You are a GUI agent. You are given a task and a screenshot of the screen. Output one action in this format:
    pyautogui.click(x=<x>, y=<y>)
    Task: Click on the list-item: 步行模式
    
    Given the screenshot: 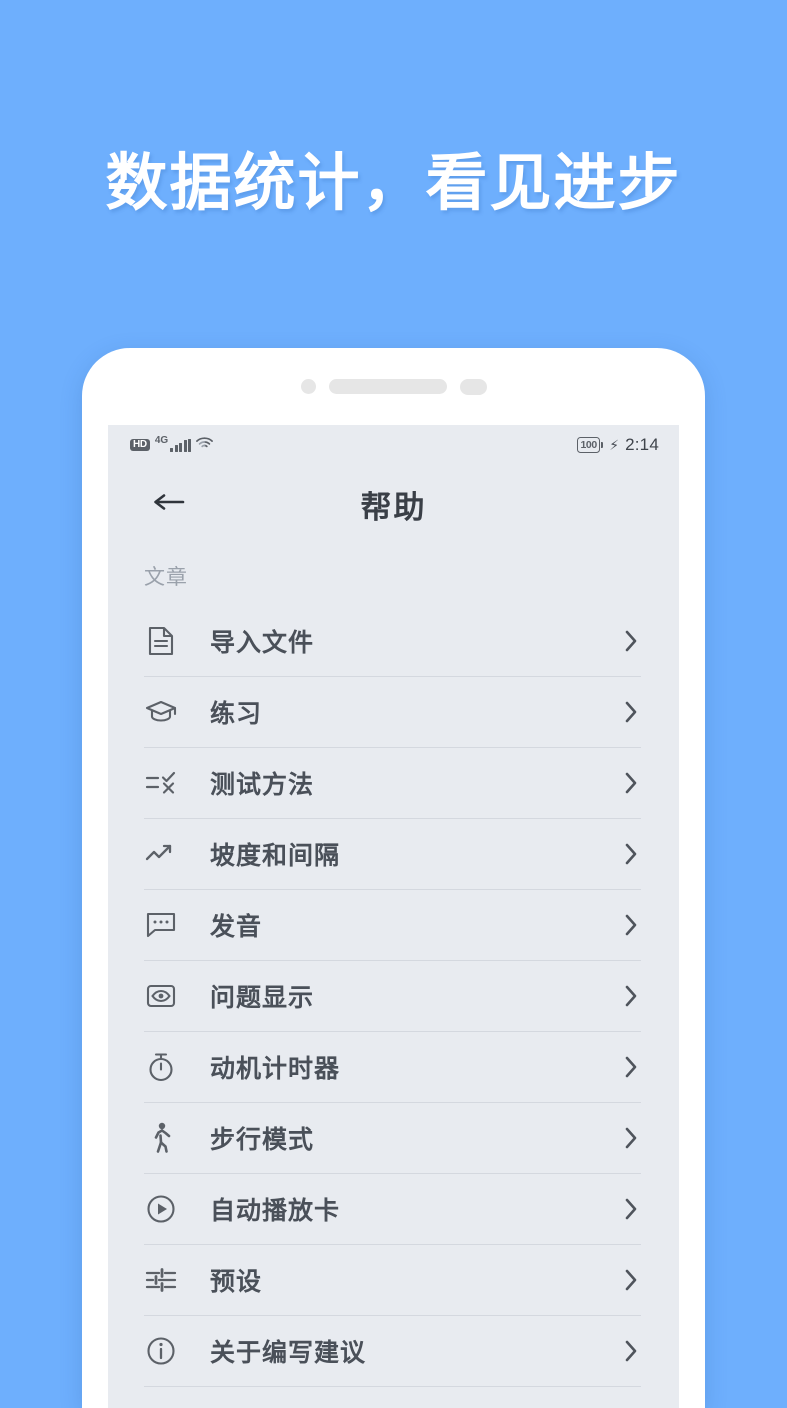 What is the action you would take?
    pyautogui.click(x=392, y=1137)
    